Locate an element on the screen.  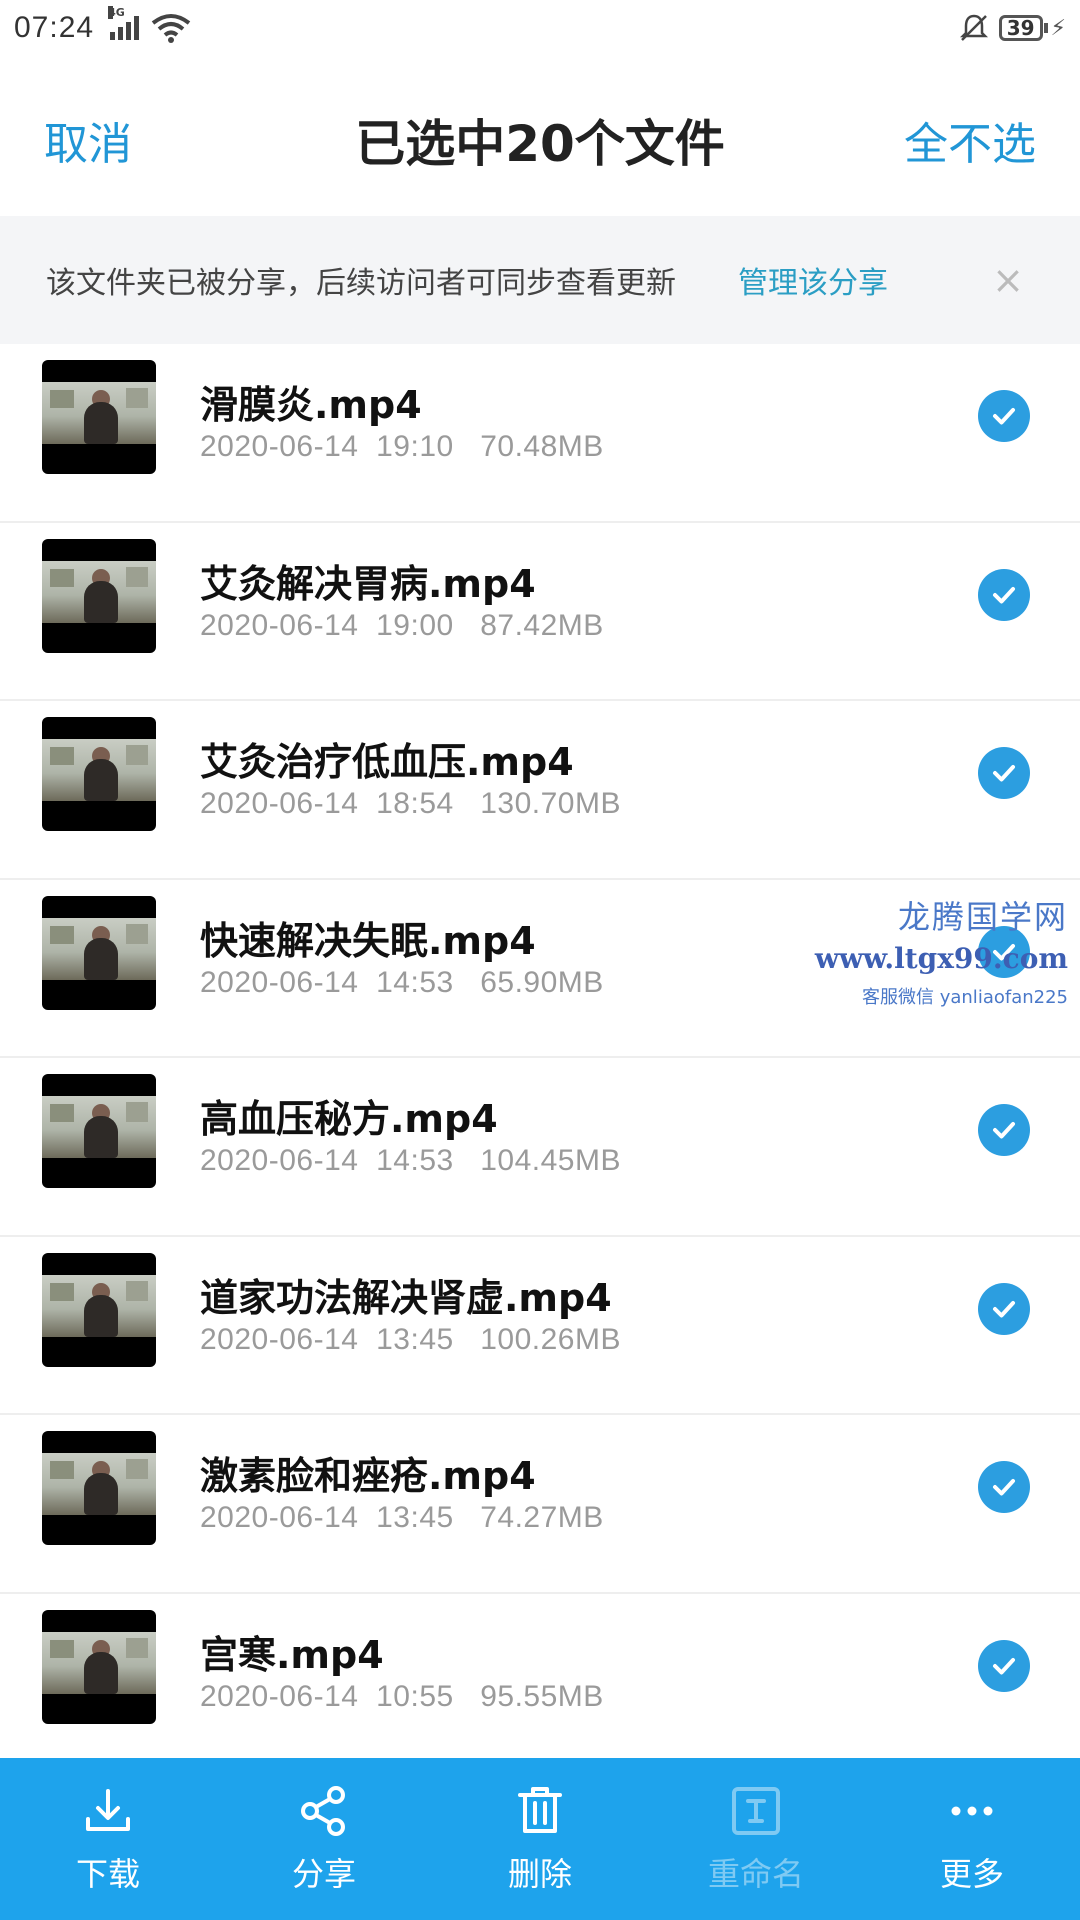
manage-share-link: 管理该分享 is located at coordinates (813, 280).